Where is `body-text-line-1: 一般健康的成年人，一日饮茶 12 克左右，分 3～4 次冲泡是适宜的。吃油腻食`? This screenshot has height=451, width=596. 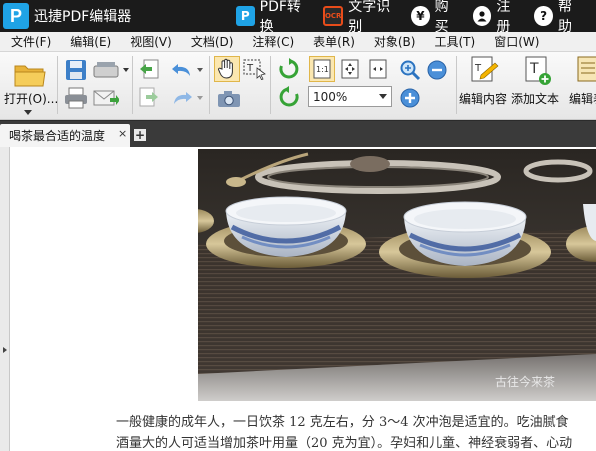
body-text-line-1: 一般健康的成年人，一日饮茶 12 克左右，分 3～4 次冲泡是适宜的。吃油腻食 is located at coordinates (342, 422).